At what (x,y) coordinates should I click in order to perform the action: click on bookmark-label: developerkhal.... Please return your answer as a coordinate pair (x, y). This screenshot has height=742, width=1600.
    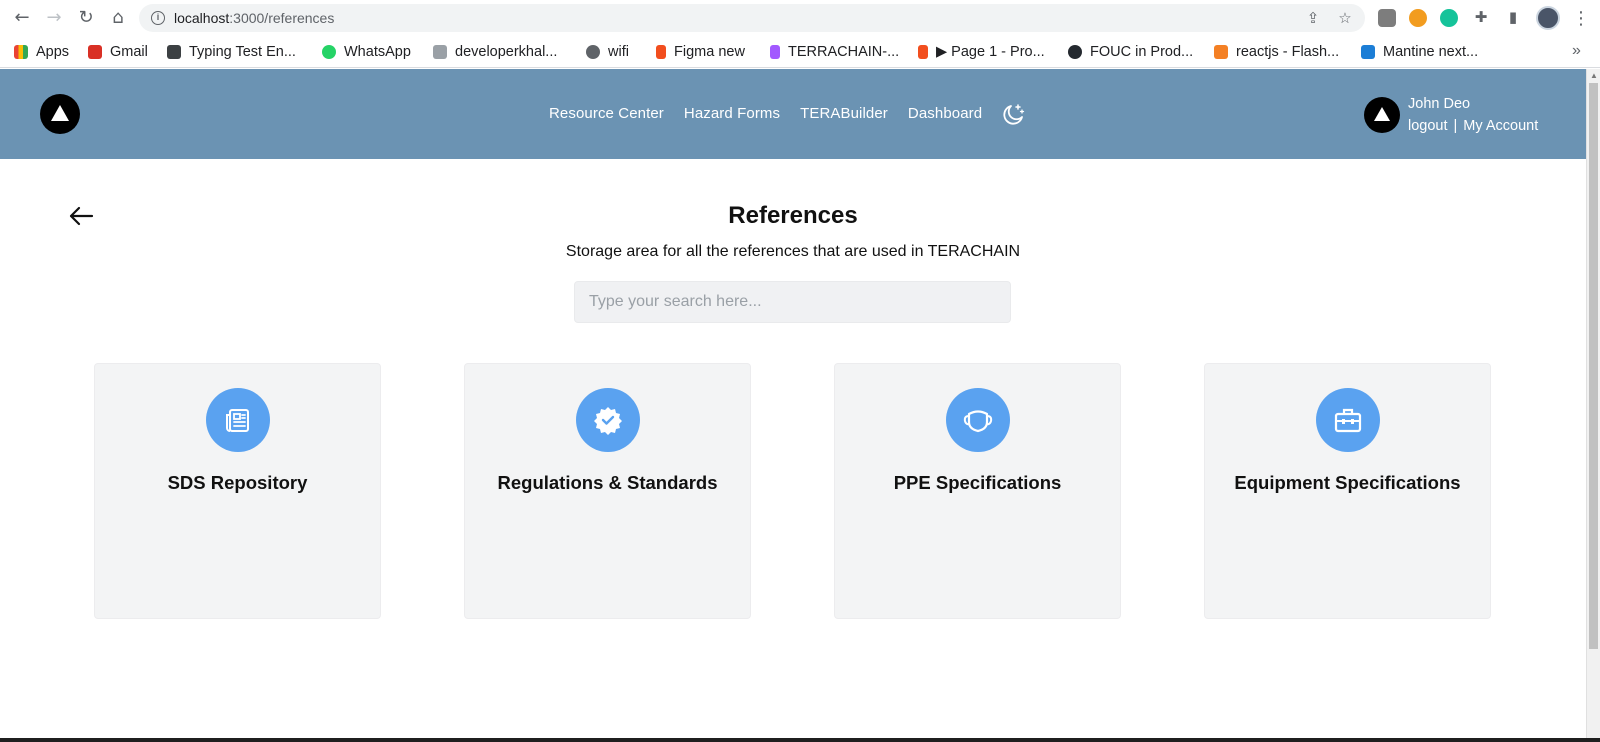
    Looking at the image, I should click on (506, 52).